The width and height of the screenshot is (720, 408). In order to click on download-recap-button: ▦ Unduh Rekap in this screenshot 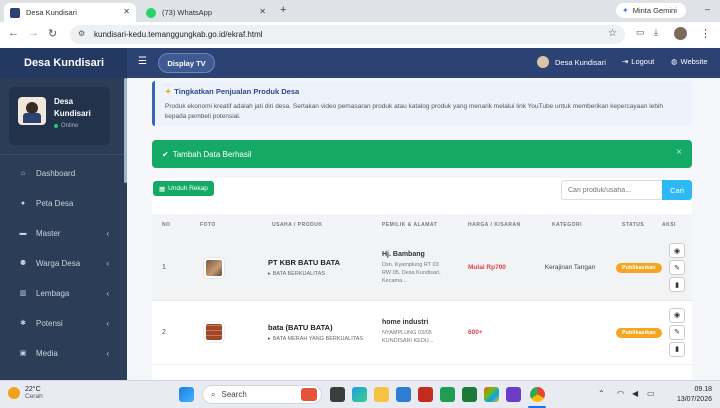, I will do `click(183, 188)`.